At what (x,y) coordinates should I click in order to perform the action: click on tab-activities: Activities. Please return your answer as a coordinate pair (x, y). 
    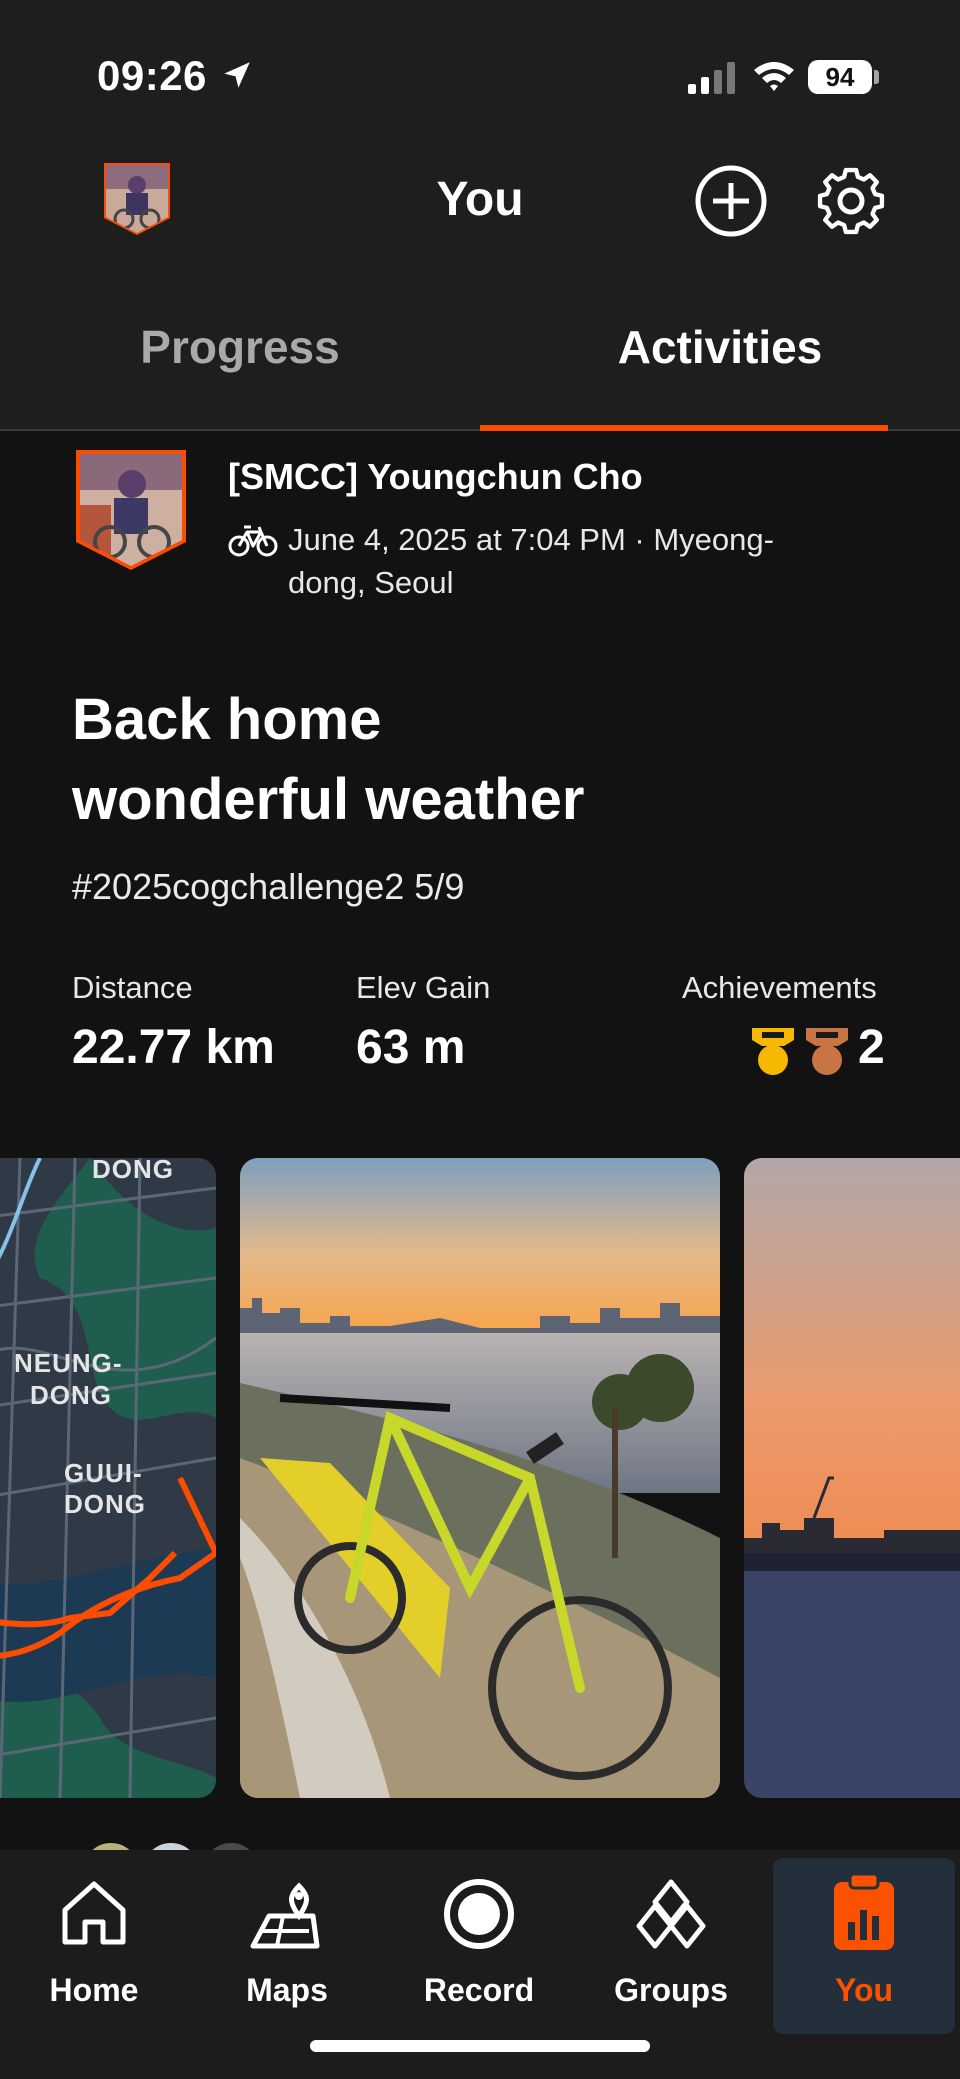
    Looking at the image, I should click on (720, 347).